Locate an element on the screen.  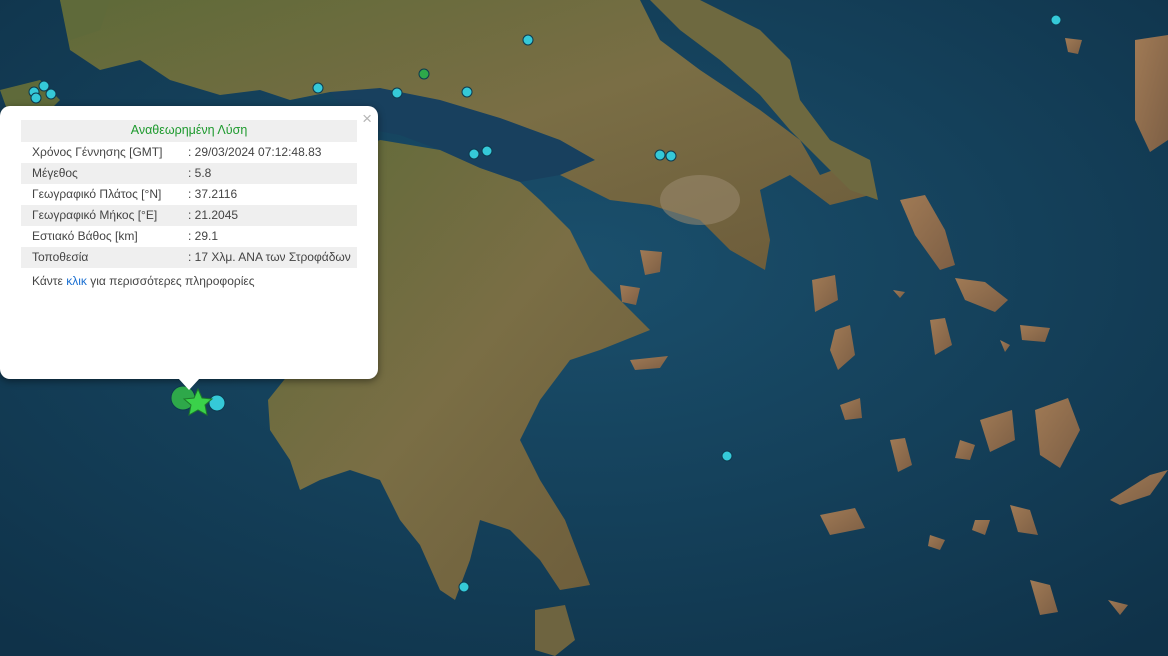
longitude-value: : 21.2045 is located at coordinates (270, 215).